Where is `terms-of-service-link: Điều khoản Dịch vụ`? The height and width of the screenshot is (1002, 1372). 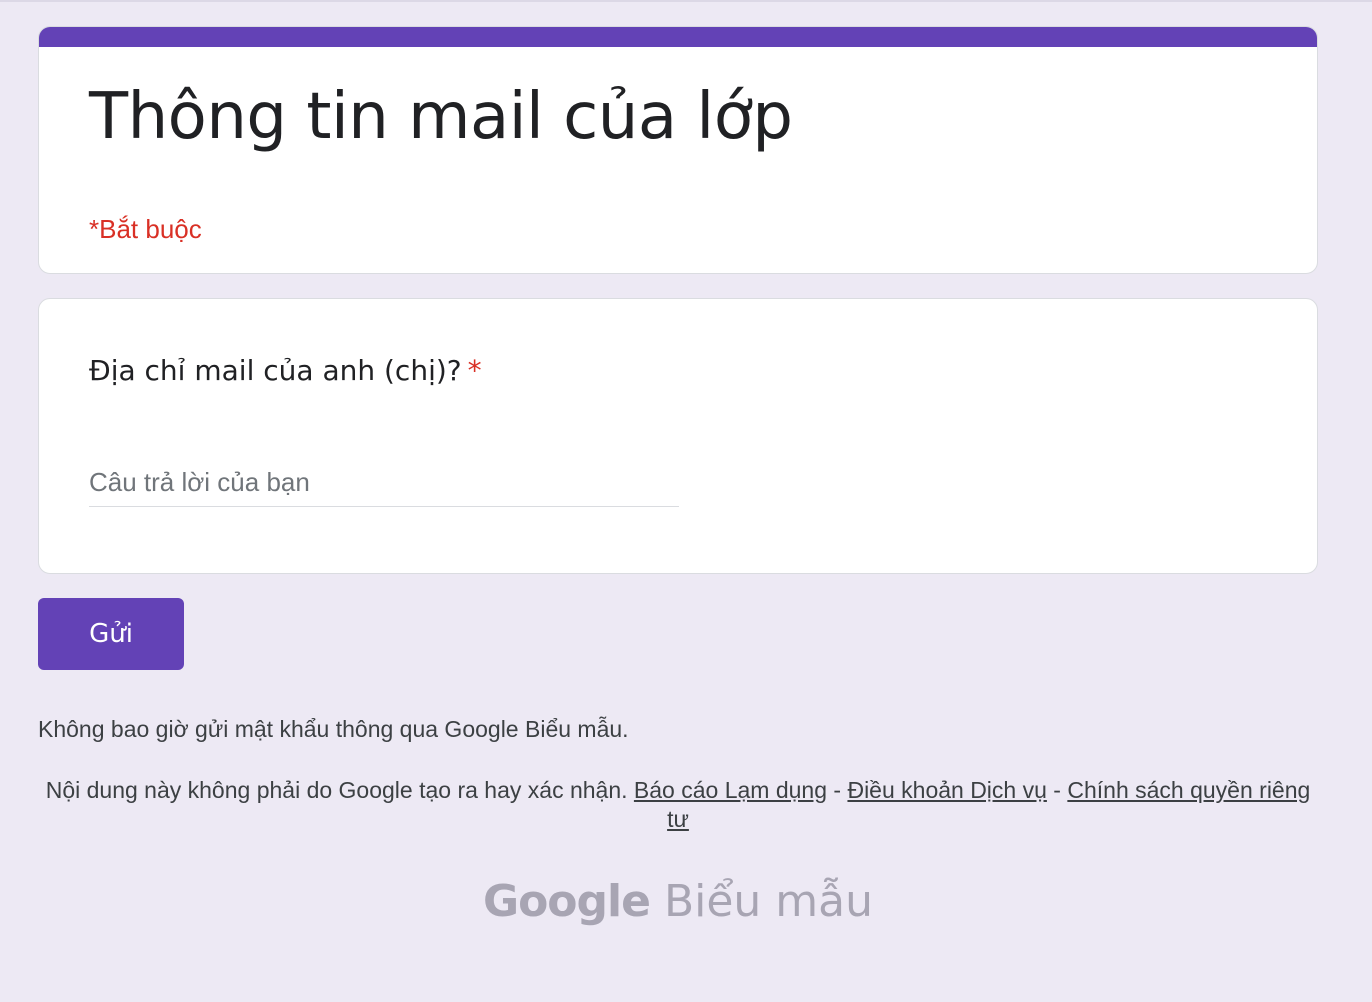
terms-of-service-link: Điều khoản Dịch vụ is located at coordinates (946, 790).